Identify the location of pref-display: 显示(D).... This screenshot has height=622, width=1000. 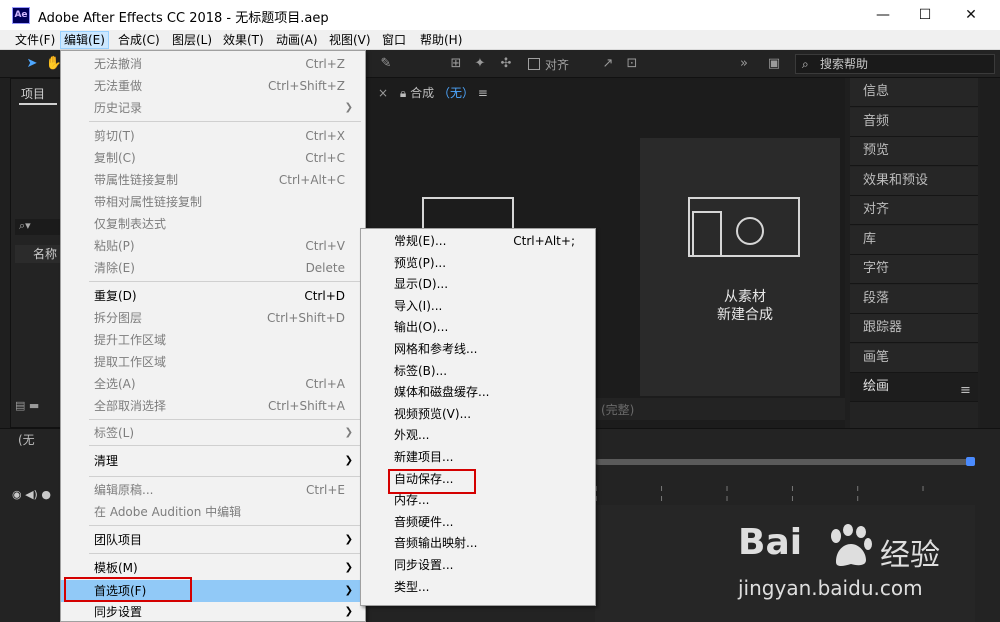
(478, 285).